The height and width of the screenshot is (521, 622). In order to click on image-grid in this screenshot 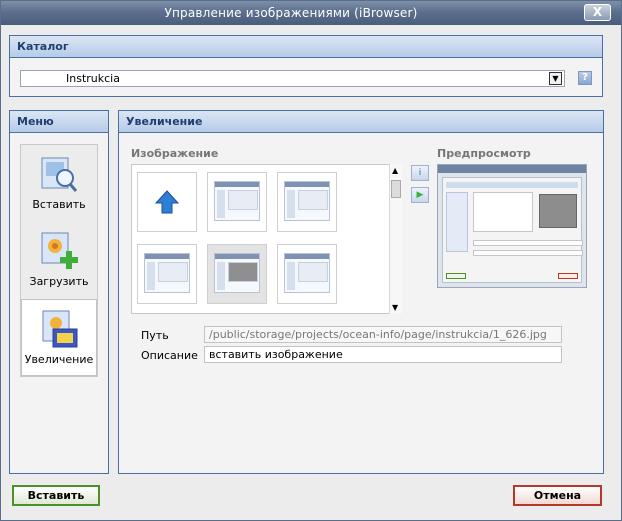, I will do `click(266, 239)`.